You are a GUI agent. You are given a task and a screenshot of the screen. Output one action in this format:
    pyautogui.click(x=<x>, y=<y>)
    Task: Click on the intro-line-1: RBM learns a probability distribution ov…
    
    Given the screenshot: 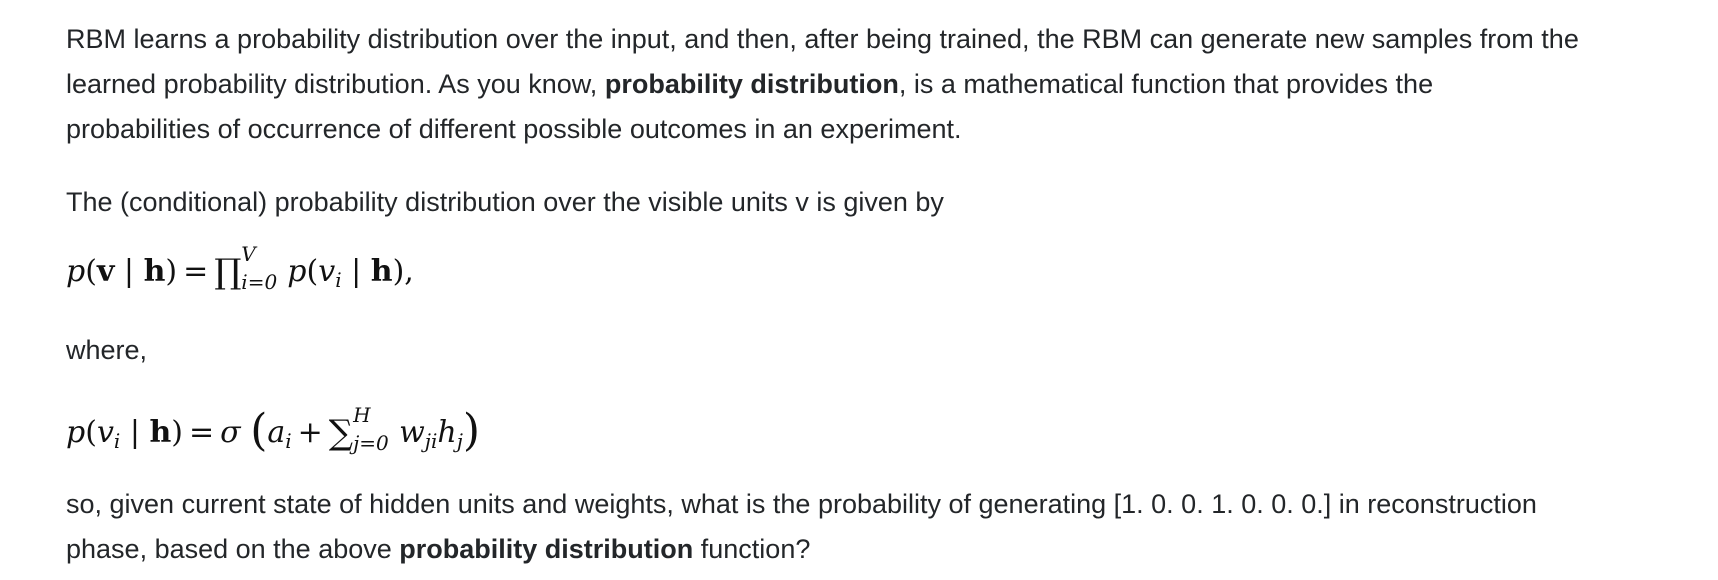 What is the action you would take?
    pyautogui.click(x=822, y=39)
    